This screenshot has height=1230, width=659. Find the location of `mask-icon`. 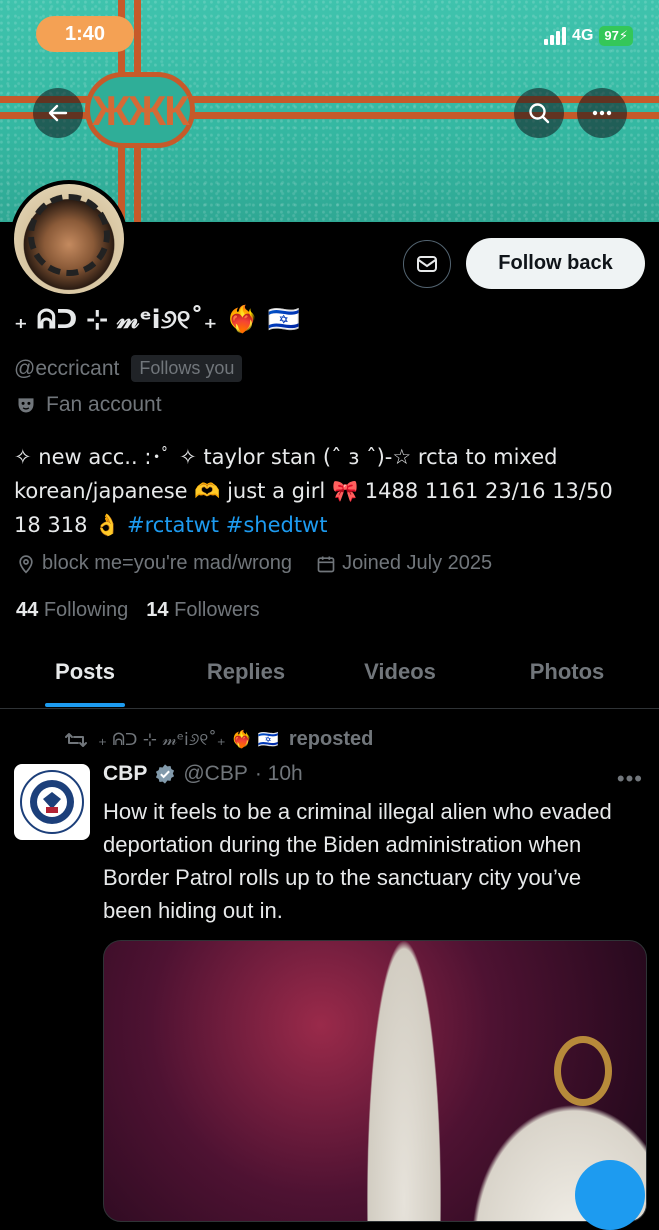

mask-icon is located at coordinates (26, 405).